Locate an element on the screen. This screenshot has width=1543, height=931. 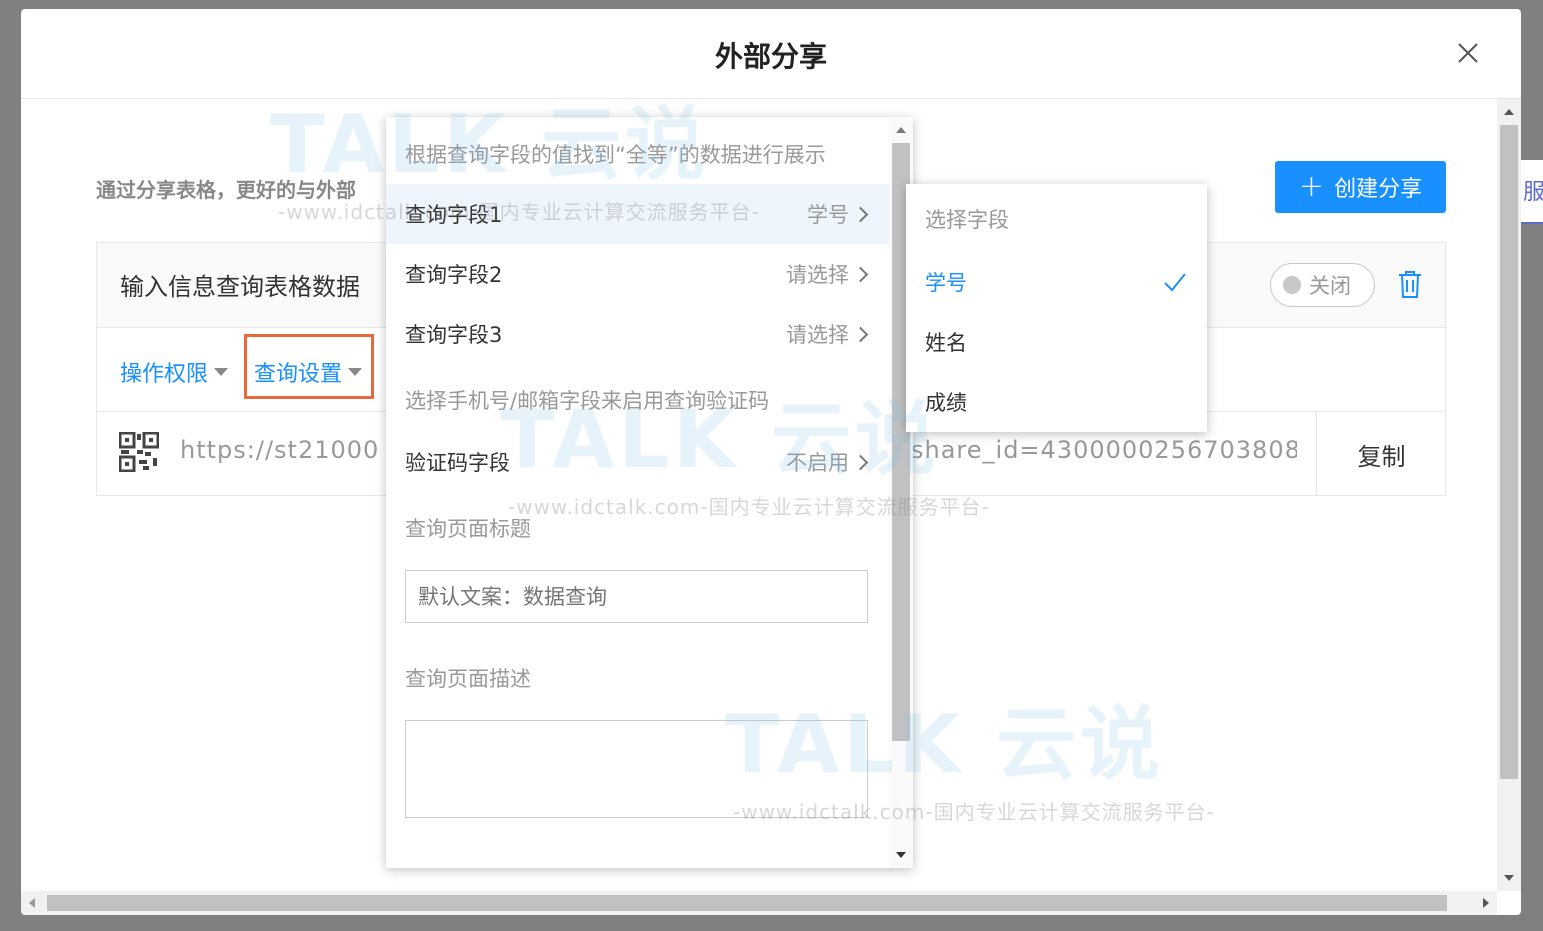
field-select-submenu: 选择字段 学号 姓名 成绩 is located at coordinates (1056, 308).